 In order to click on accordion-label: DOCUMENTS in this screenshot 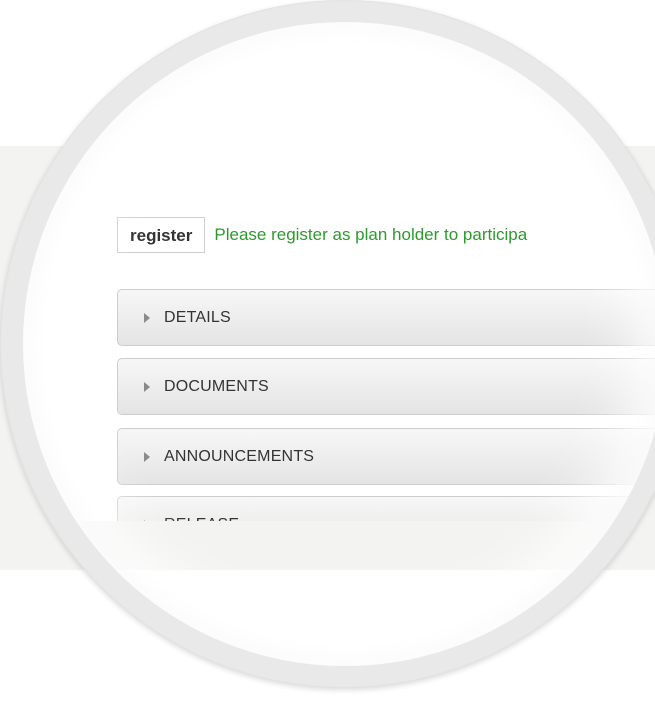, I will do `click(216, 386)`.